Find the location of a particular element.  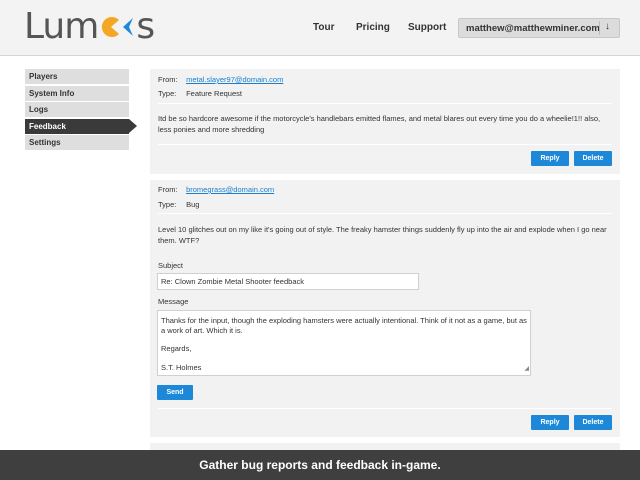

pacman-logo-icon is located at coordinates (117, 27).